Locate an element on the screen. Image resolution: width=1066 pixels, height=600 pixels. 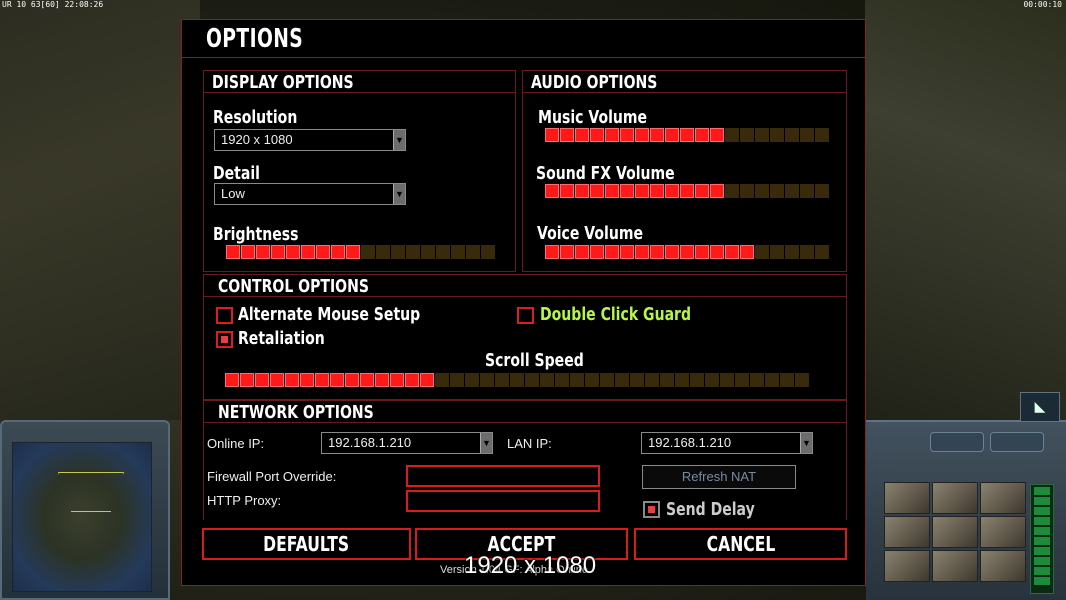
chevron-down-icon is located at coordinates (957, 442).